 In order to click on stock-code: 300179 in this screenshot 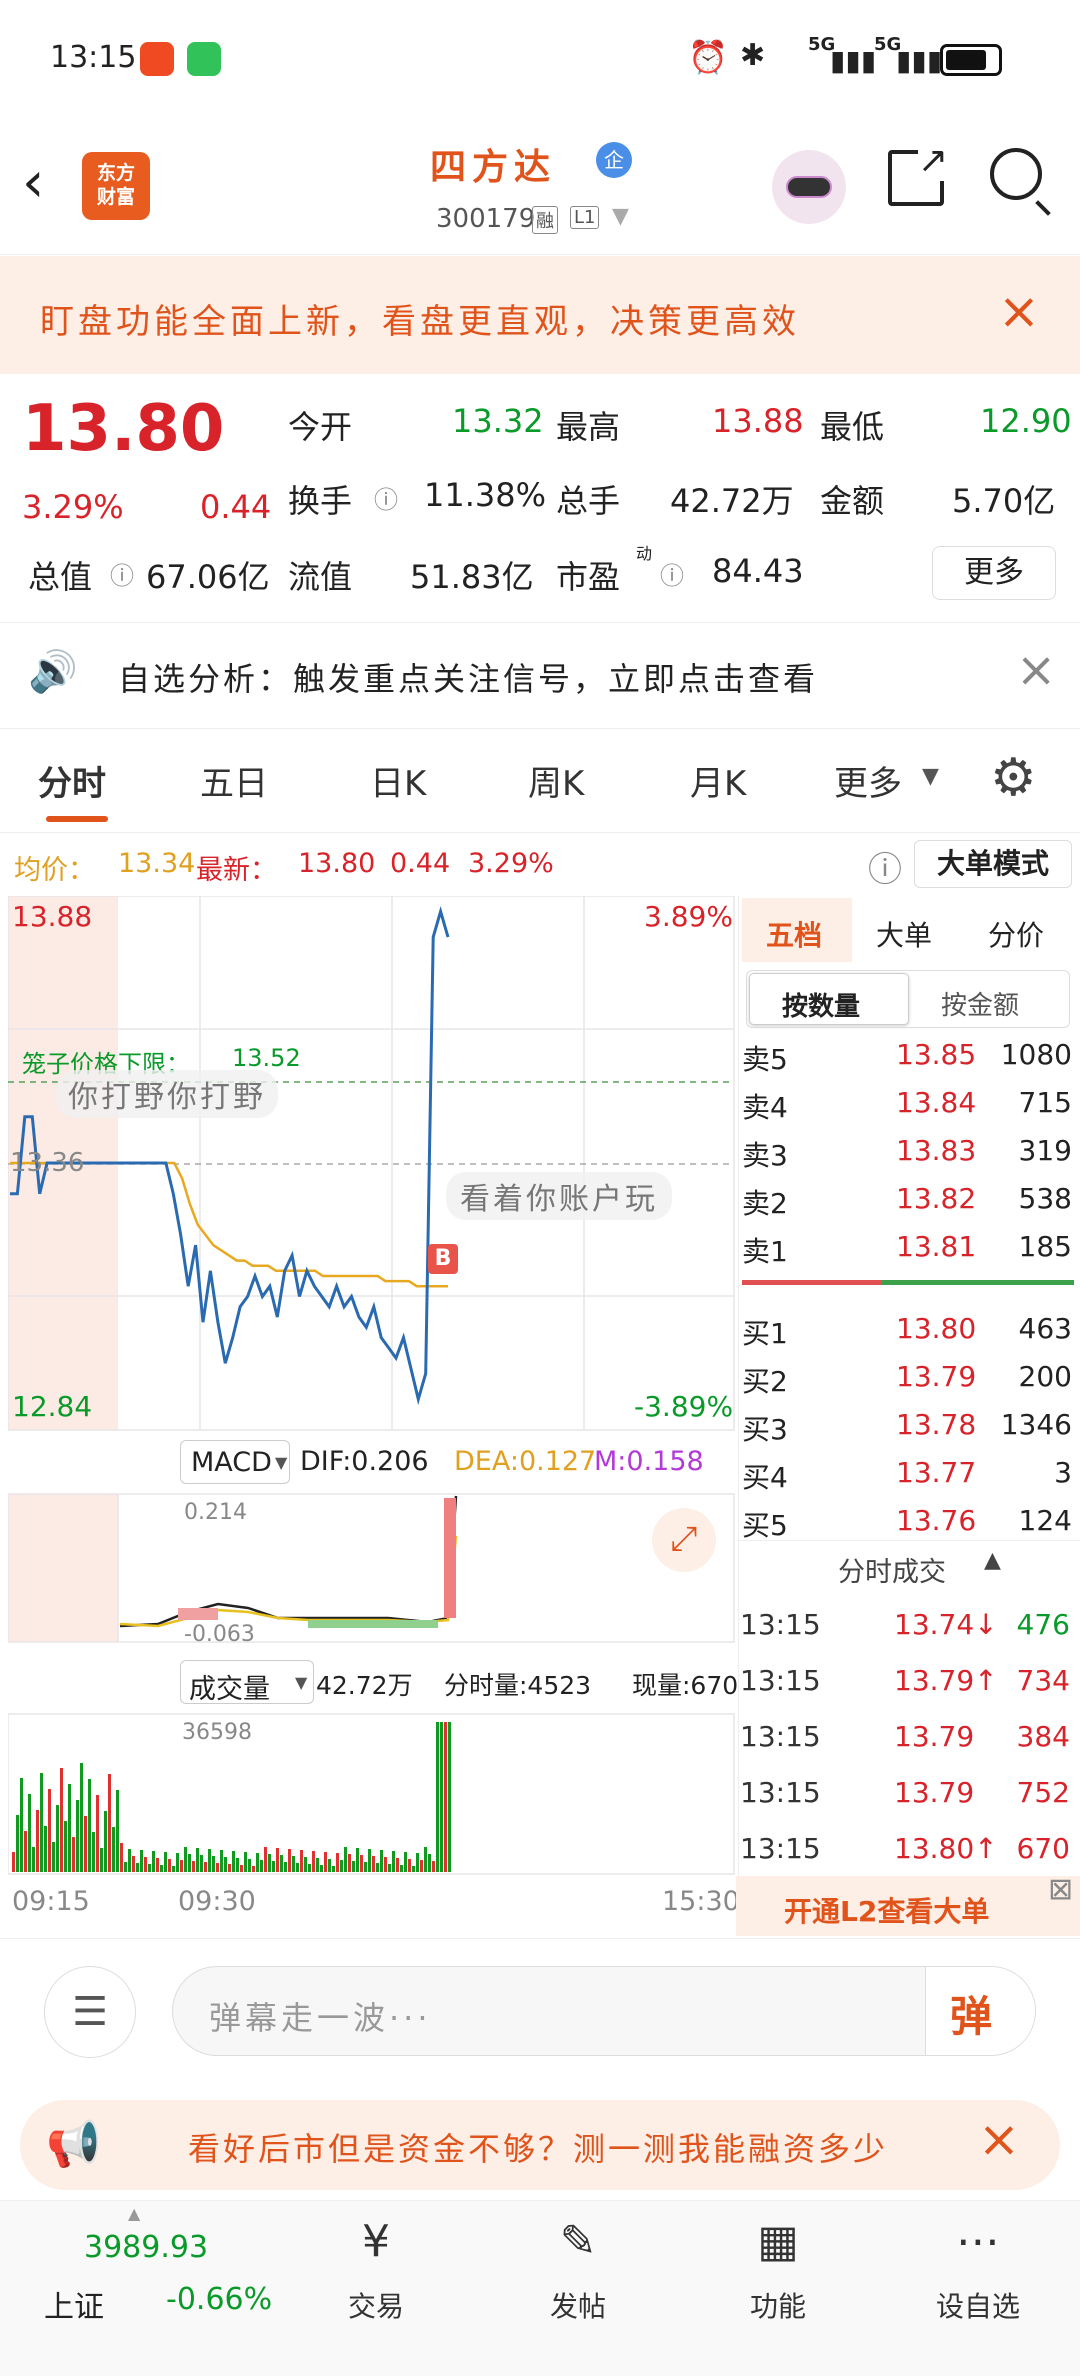, I will do `click(486, 219)`.